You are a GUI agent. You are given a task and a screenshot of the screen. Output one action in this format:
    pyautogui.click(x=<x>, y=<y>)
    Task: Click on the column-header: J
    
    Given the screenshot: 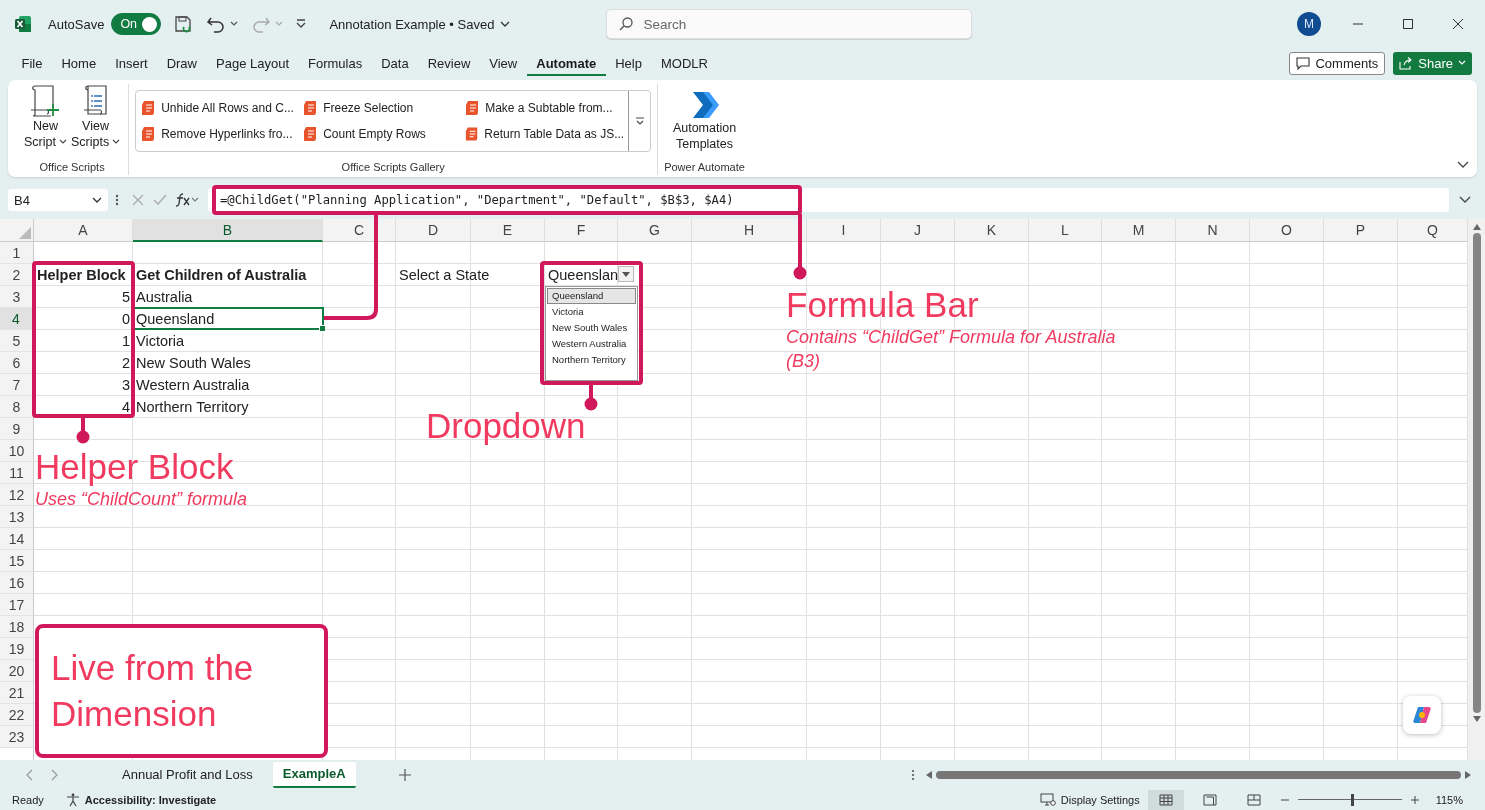 What is the action you would take?
    pyautogui.click(x=918, y=230)
    